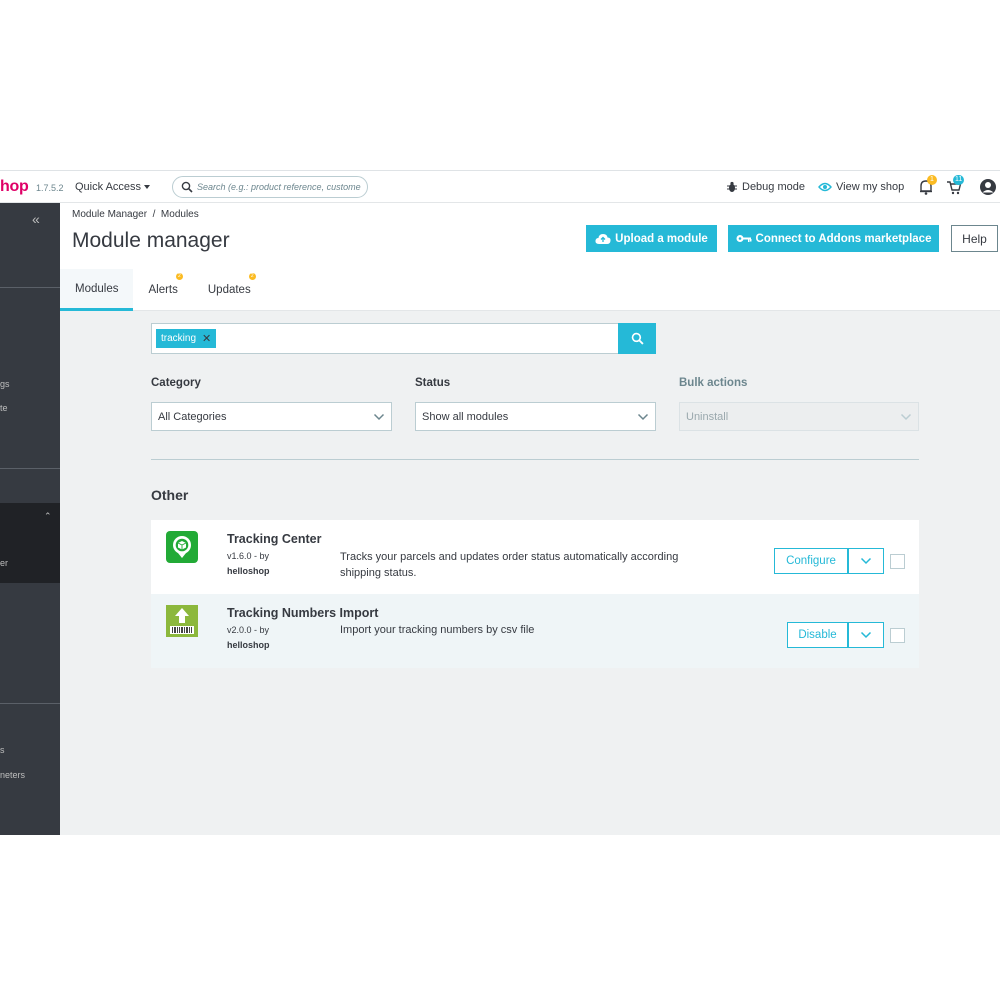 The width and height of the screenshot is (1000, 1000). I want to click on module-search-button, so click(637, 338).